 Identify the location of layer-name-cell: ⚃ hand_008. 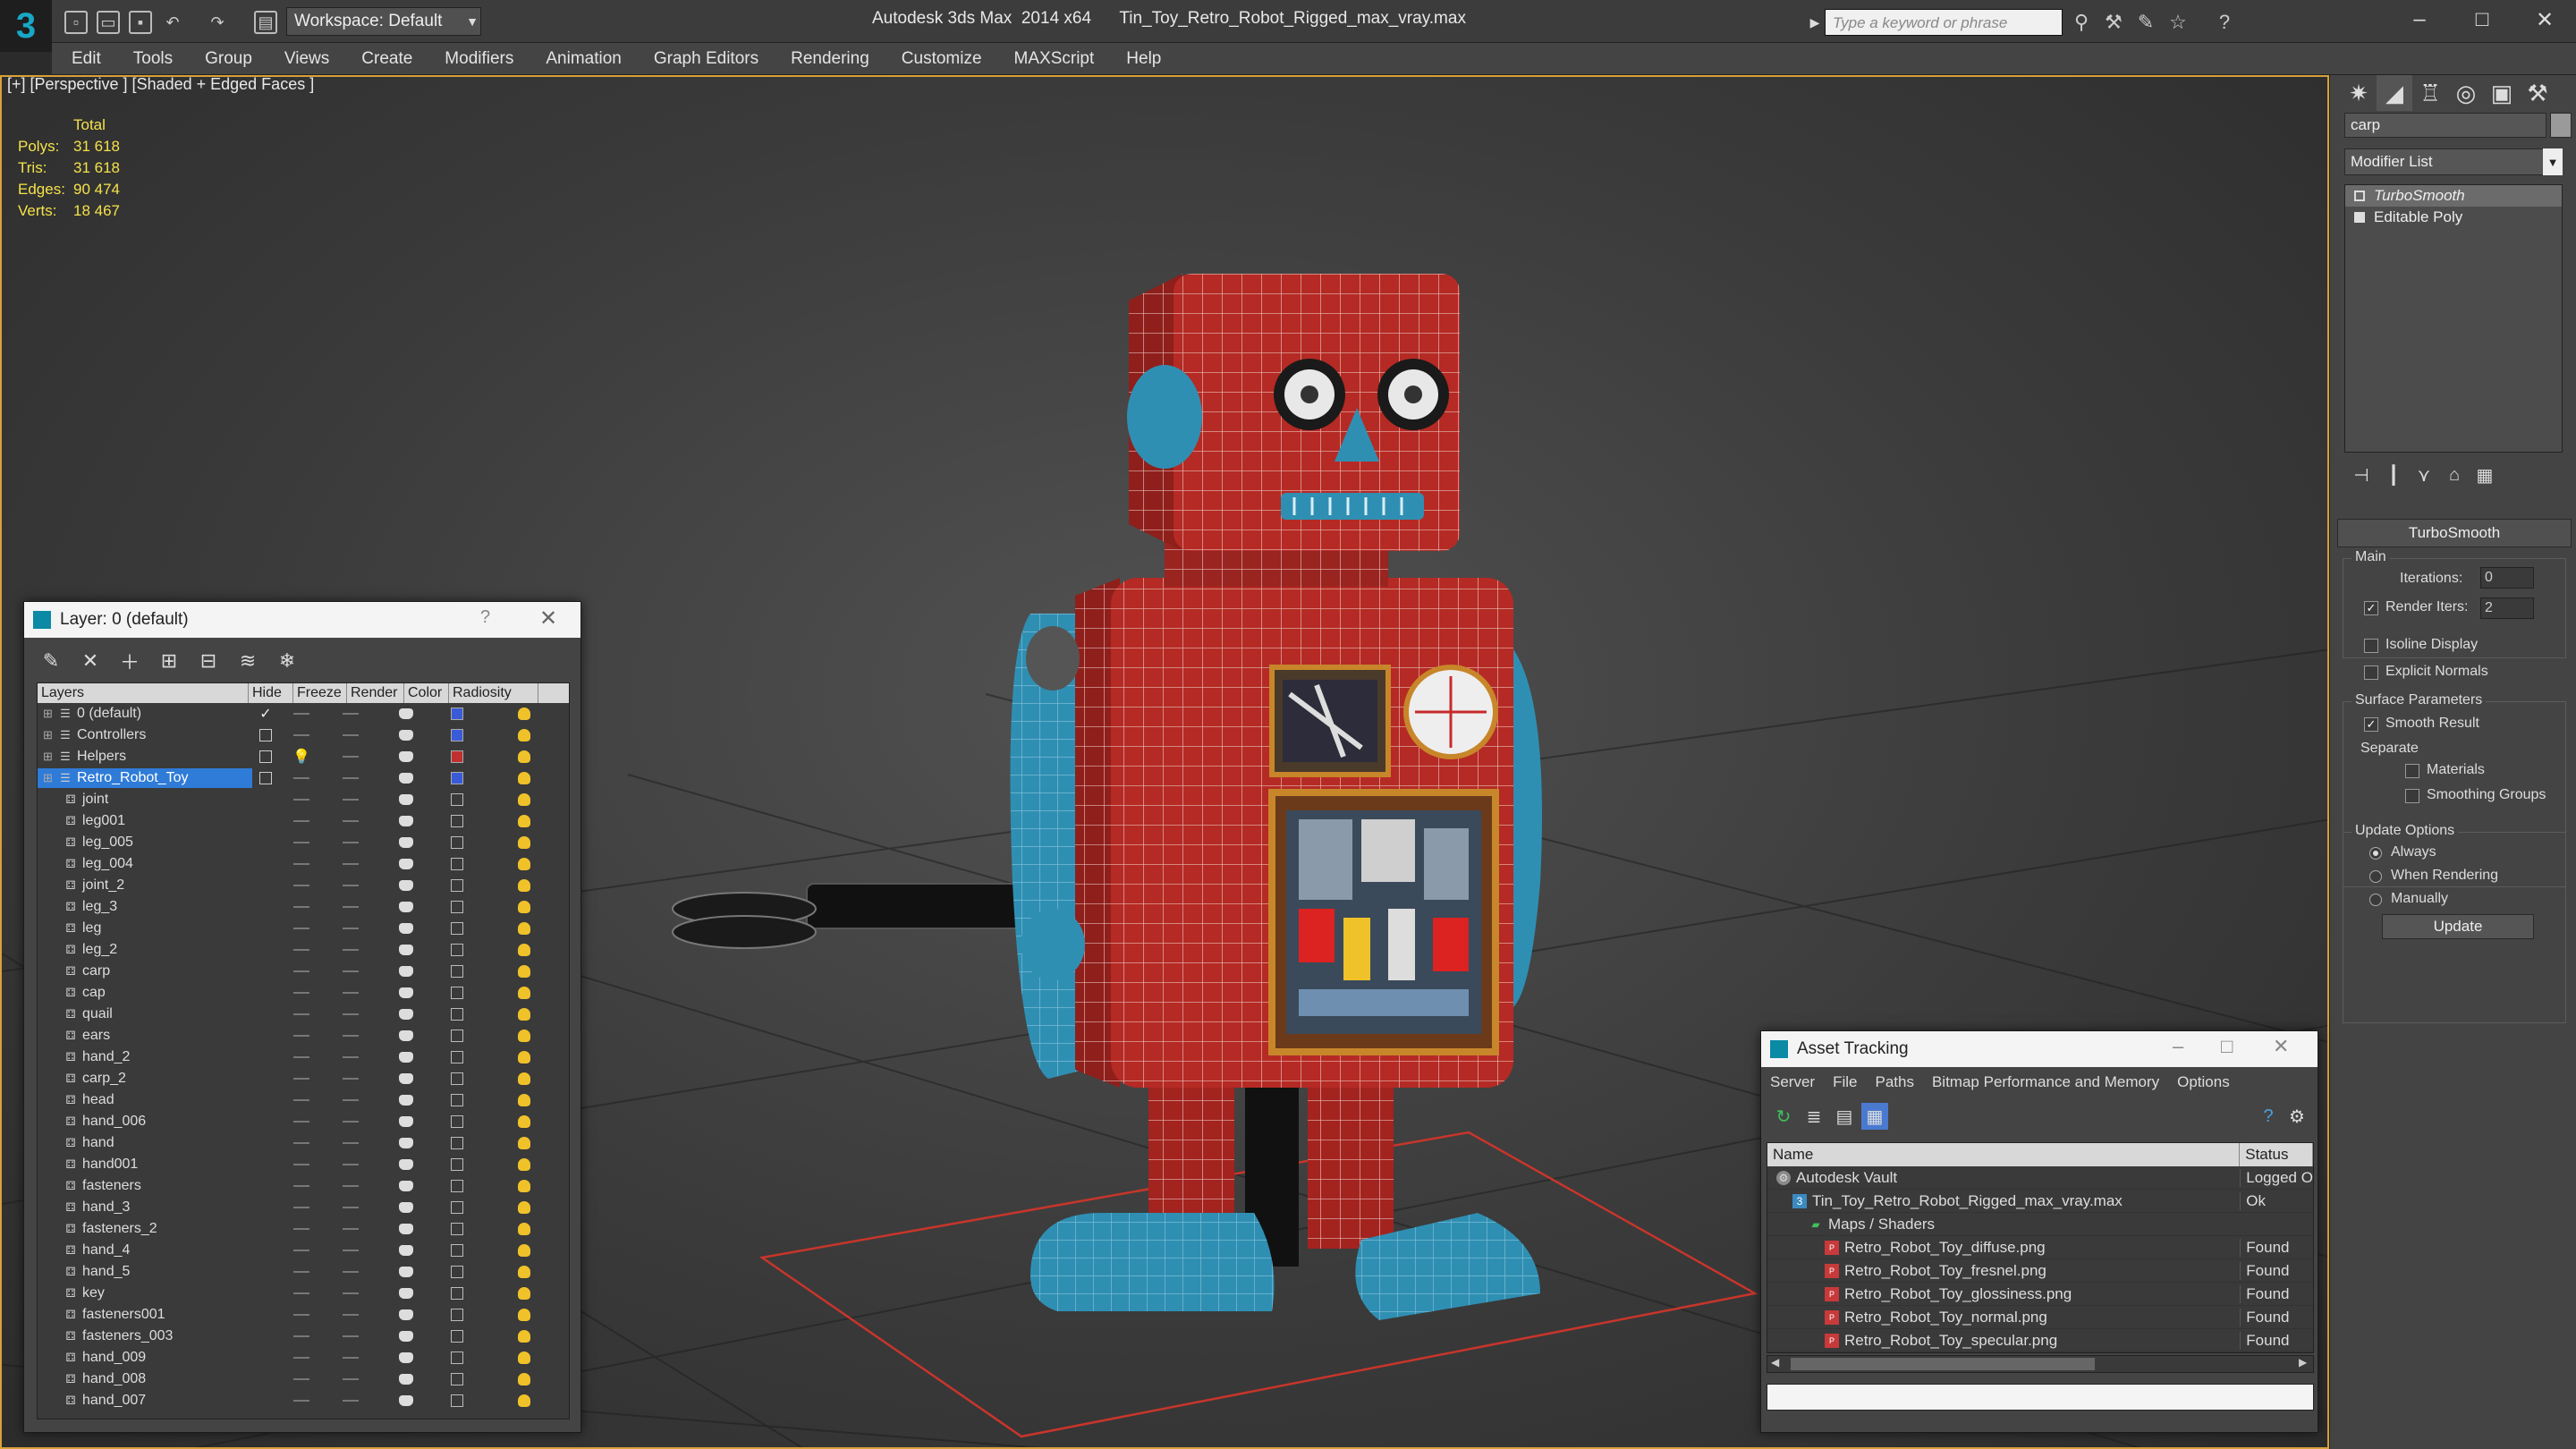
(145, 1379).